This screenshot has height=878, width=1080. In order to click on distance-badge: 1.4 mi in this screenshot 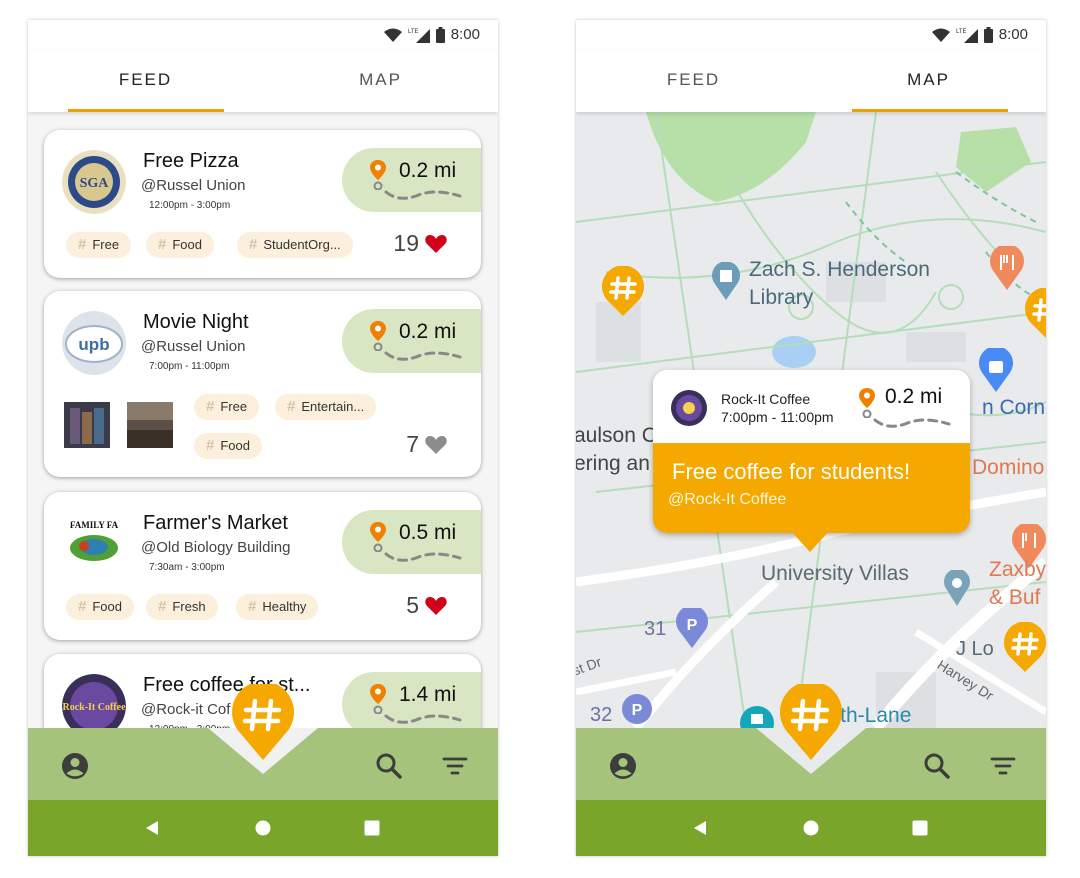, I will do `click(411, 704)`.